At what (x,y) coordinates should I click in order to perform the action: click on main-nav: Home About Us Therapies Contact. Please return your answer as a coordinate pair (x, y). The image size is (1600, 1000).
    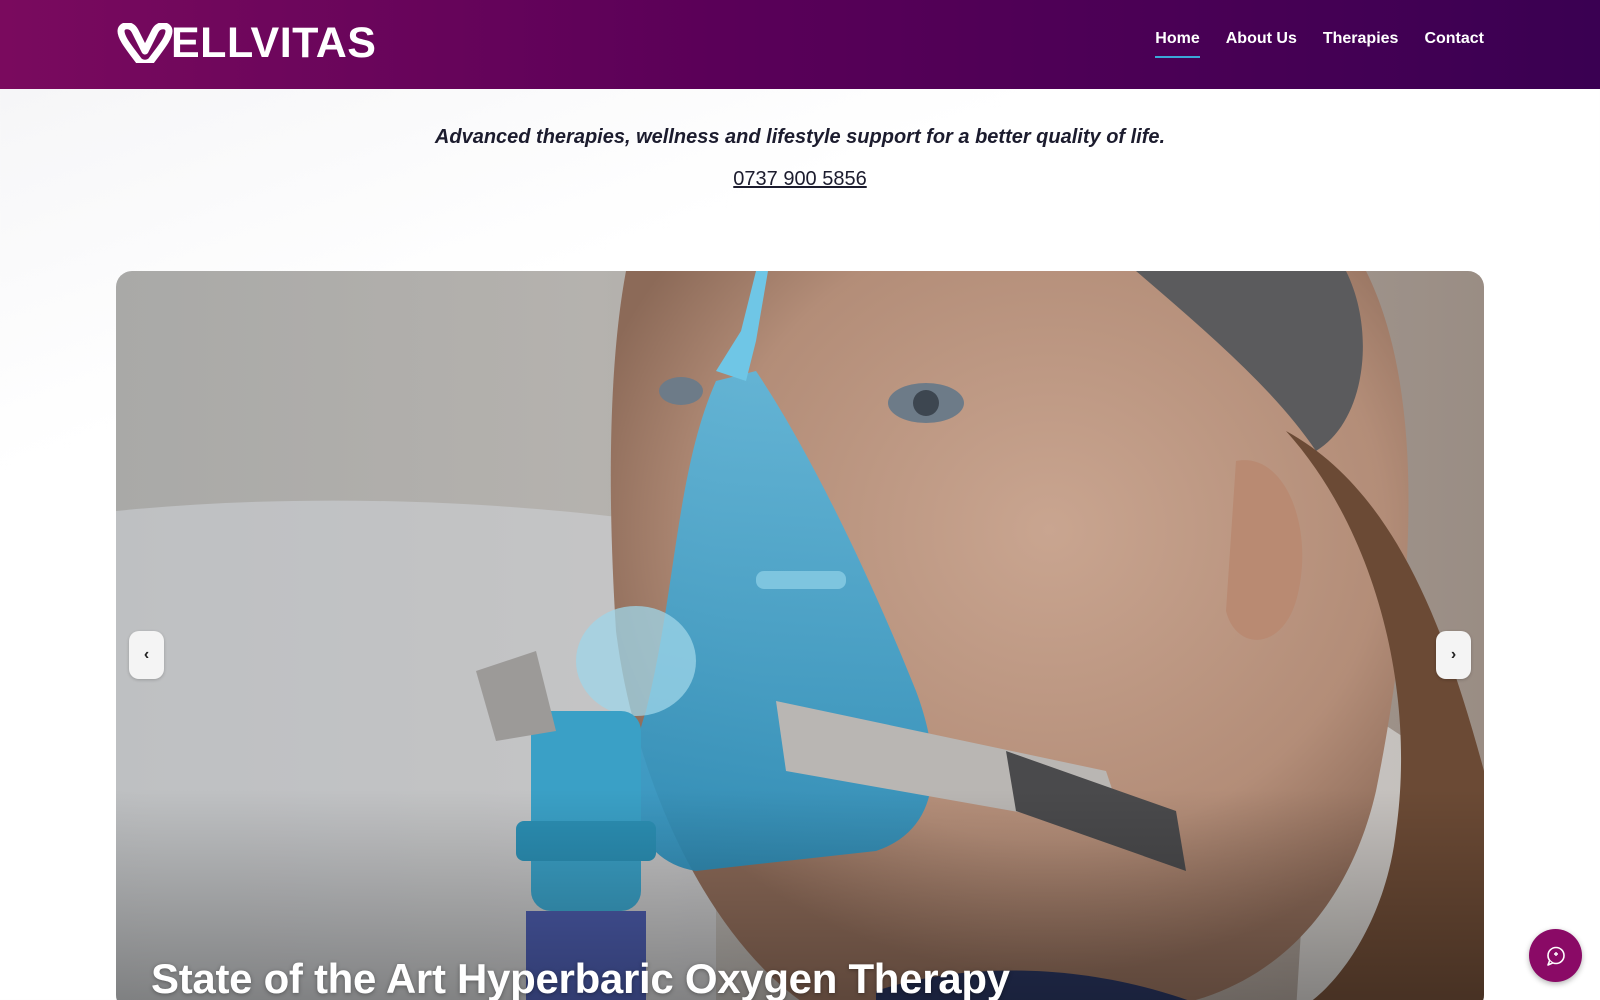
    Looking at the image, I should click on (1319, 44).